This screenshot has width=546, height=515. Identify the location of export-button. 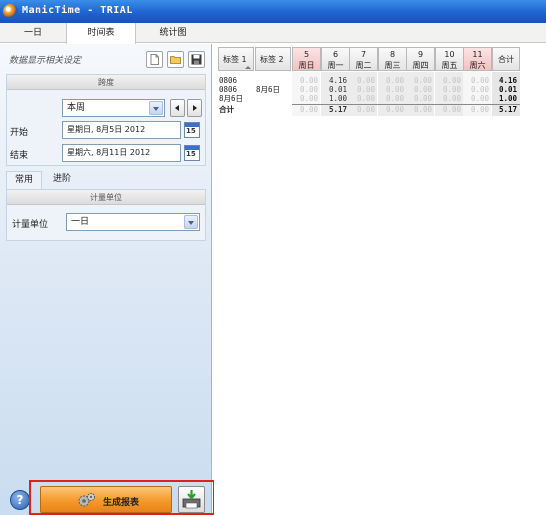
(191, 499).